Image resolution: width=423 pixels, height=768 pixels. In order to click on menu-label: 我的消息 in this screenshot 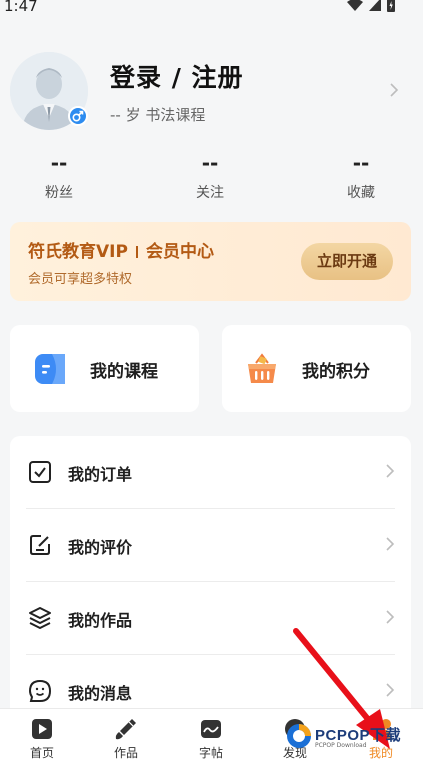, I will do `click(100, 693)`.